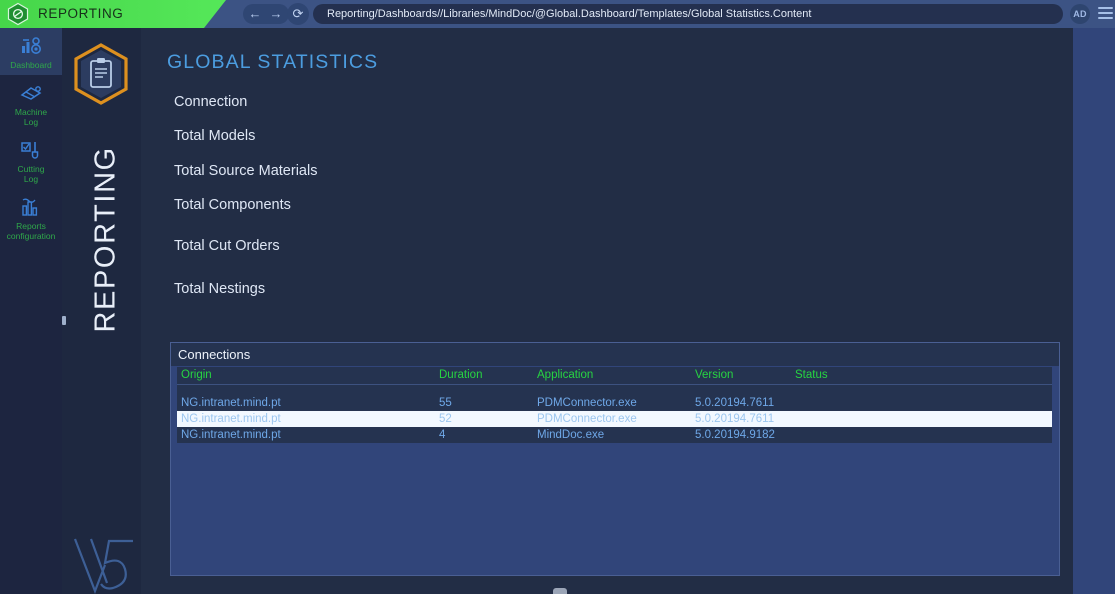 The height and width of the screenshot is (594, 1115). I want to click on page-title: GLOBAL STATISTICS, so click(273, 62).